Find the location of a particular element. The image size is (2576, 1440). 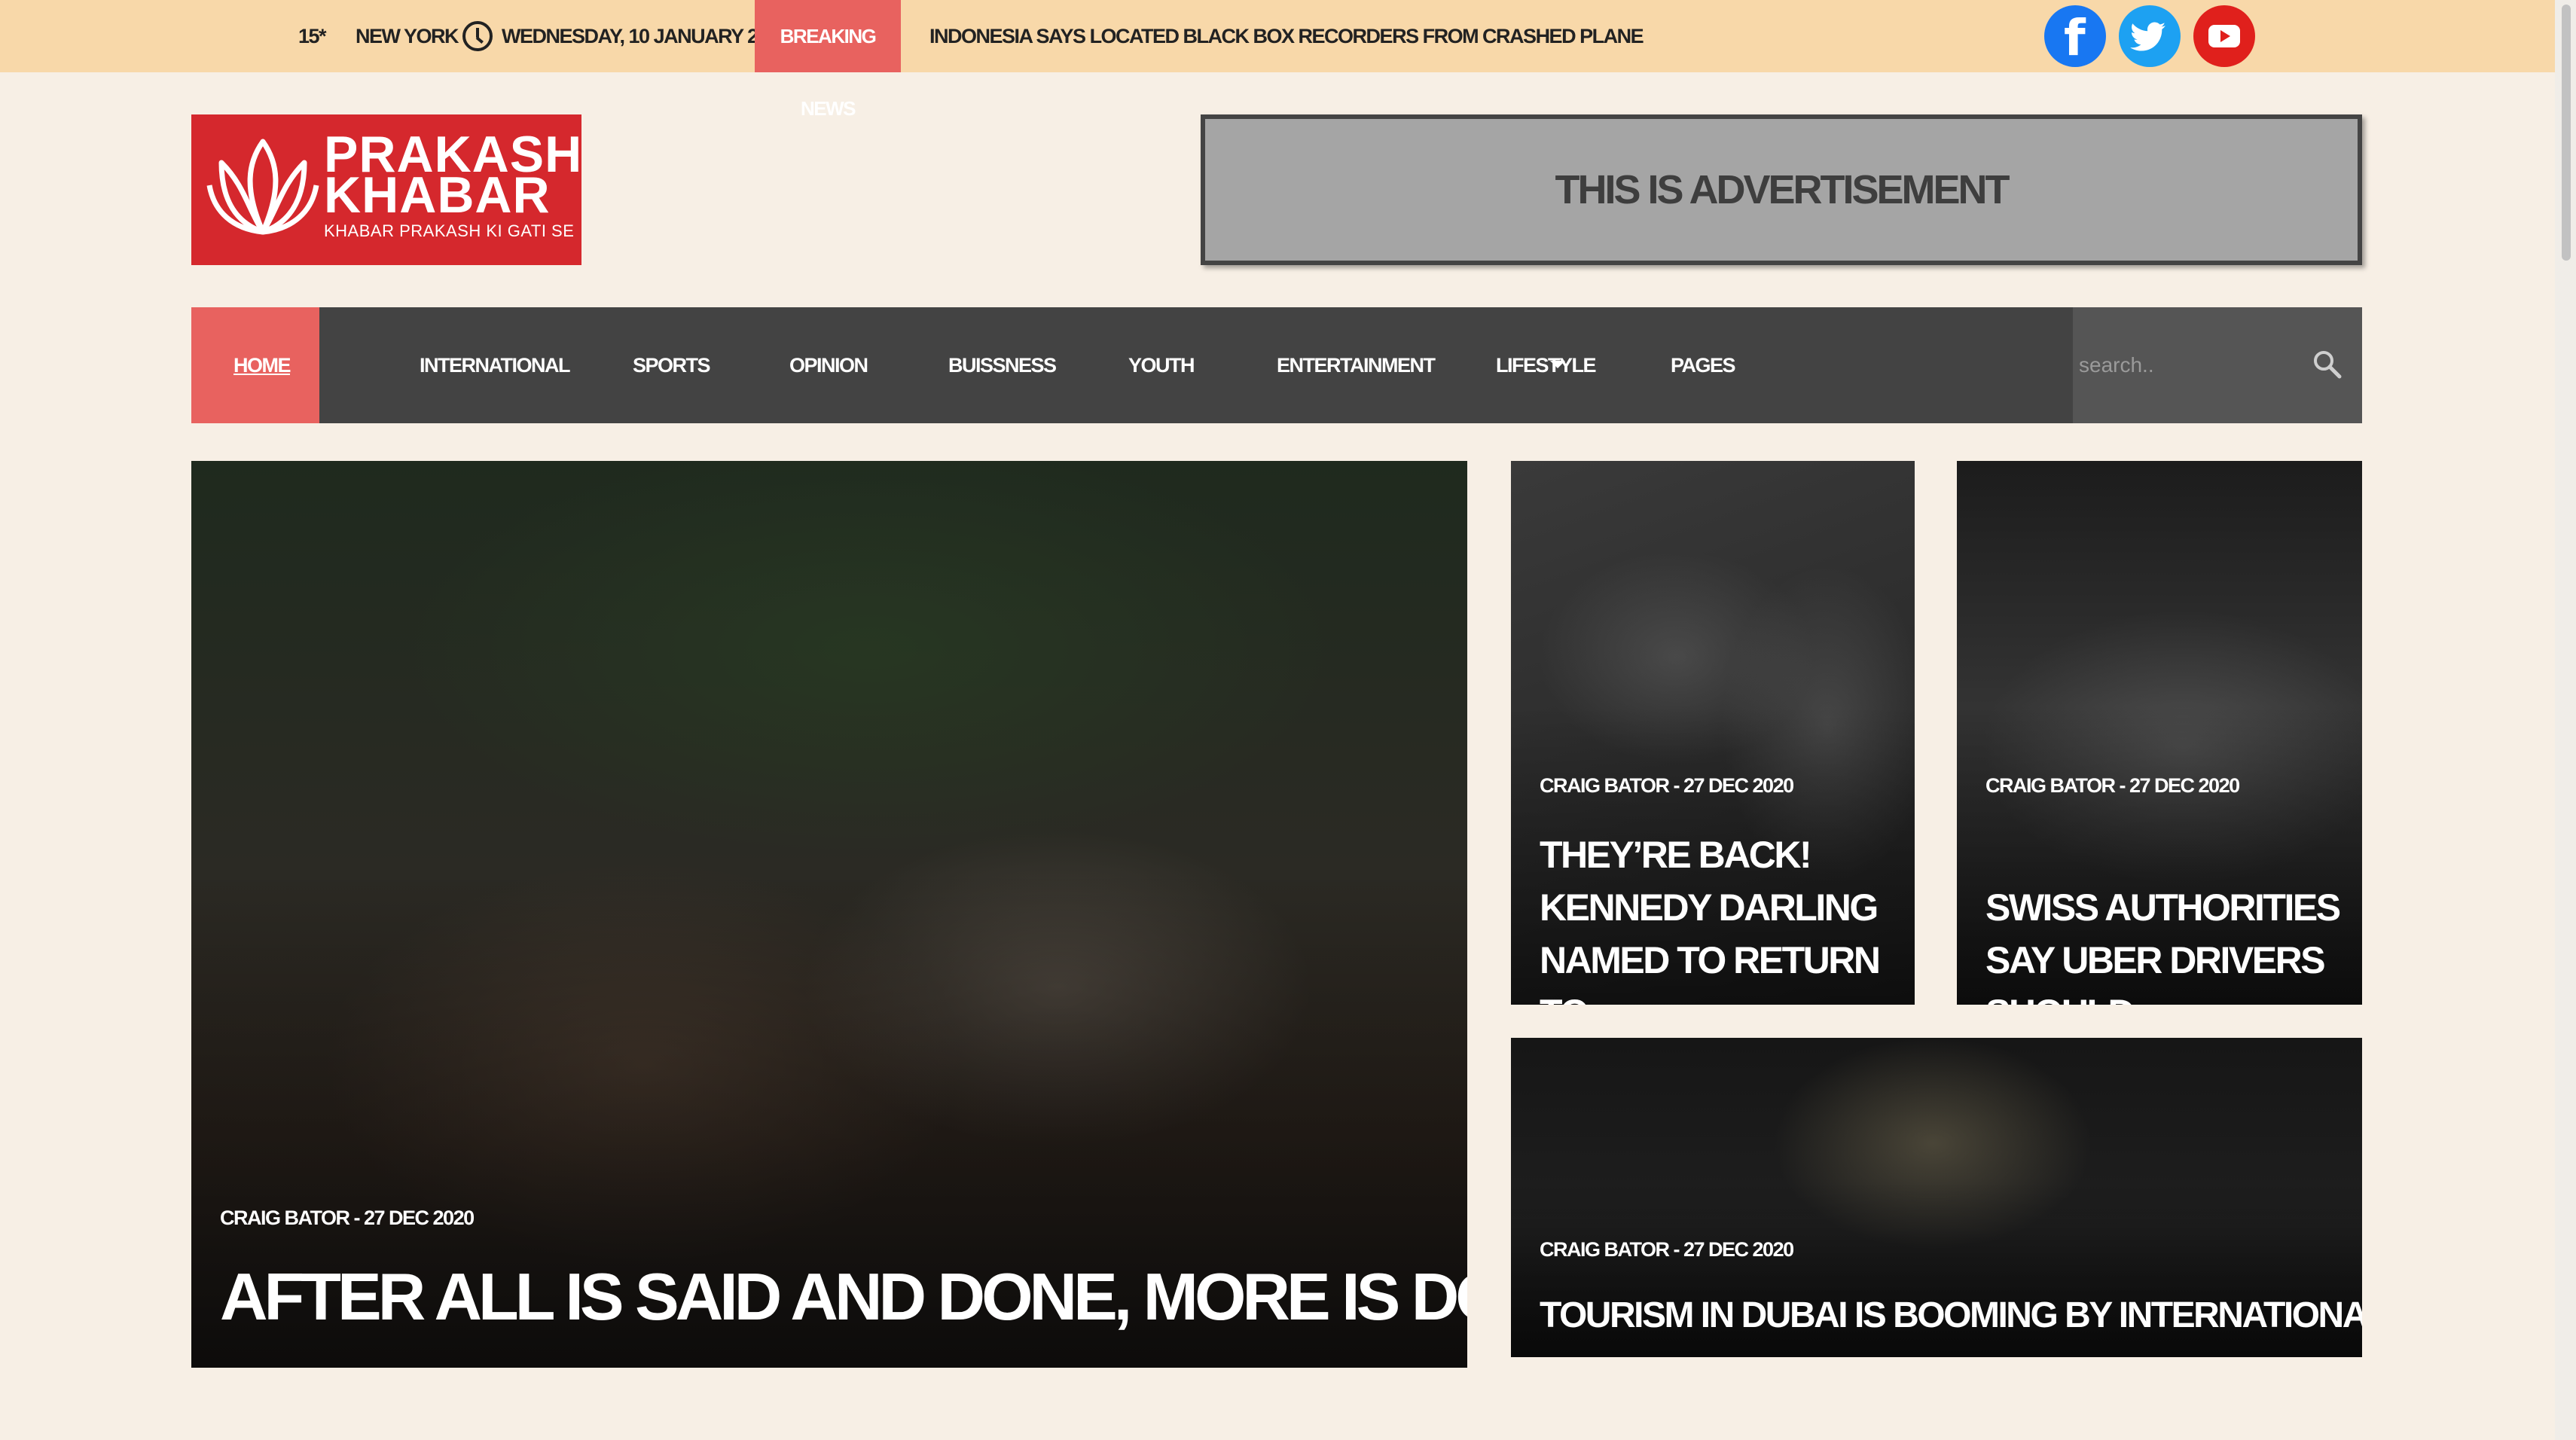

search-input is located at coordinates (2192, 365).